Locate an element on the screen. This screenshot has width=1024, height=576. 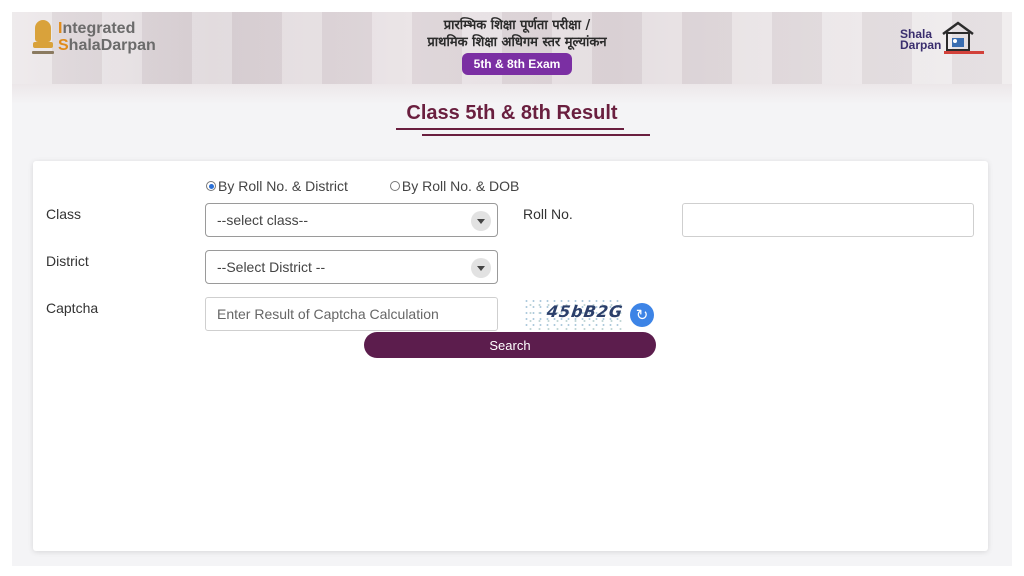
exam-badge: 5th & 8th Exam is located at coordinates (517, 64).